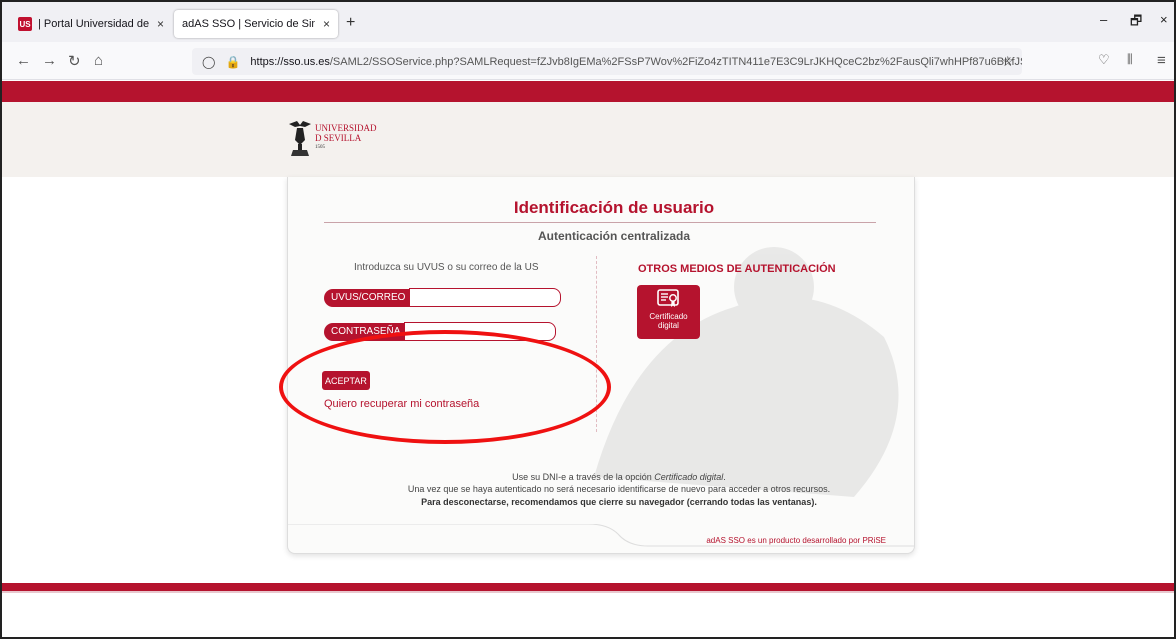 The image size is (1176, 639). Describe the element at coordinates (588, 587) in the screenshot. I see `bottom-red-bar` at that location.